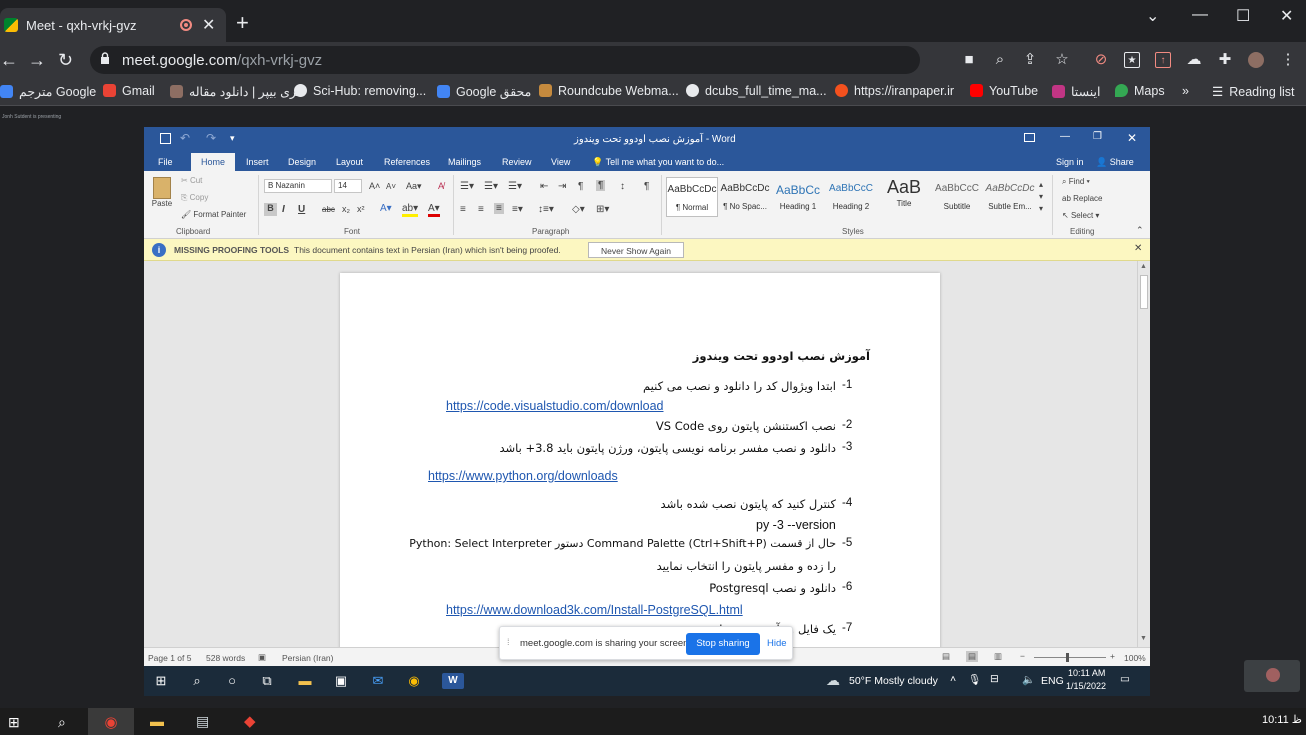 The image size is (1306, 735). What do you see at coordinates (410, 210) in the screenshot?
I see `highlight-icon: ab▾` at bounding box center [410, 210].